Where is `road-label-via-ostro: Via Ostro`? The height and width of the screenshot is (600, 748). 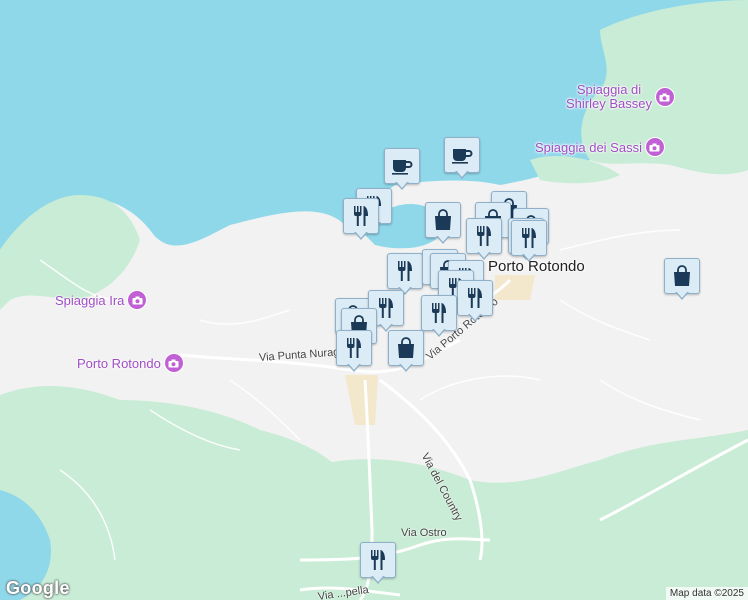 road-label-via-ostro: Via Ostro is located at coordinates (424, 533).